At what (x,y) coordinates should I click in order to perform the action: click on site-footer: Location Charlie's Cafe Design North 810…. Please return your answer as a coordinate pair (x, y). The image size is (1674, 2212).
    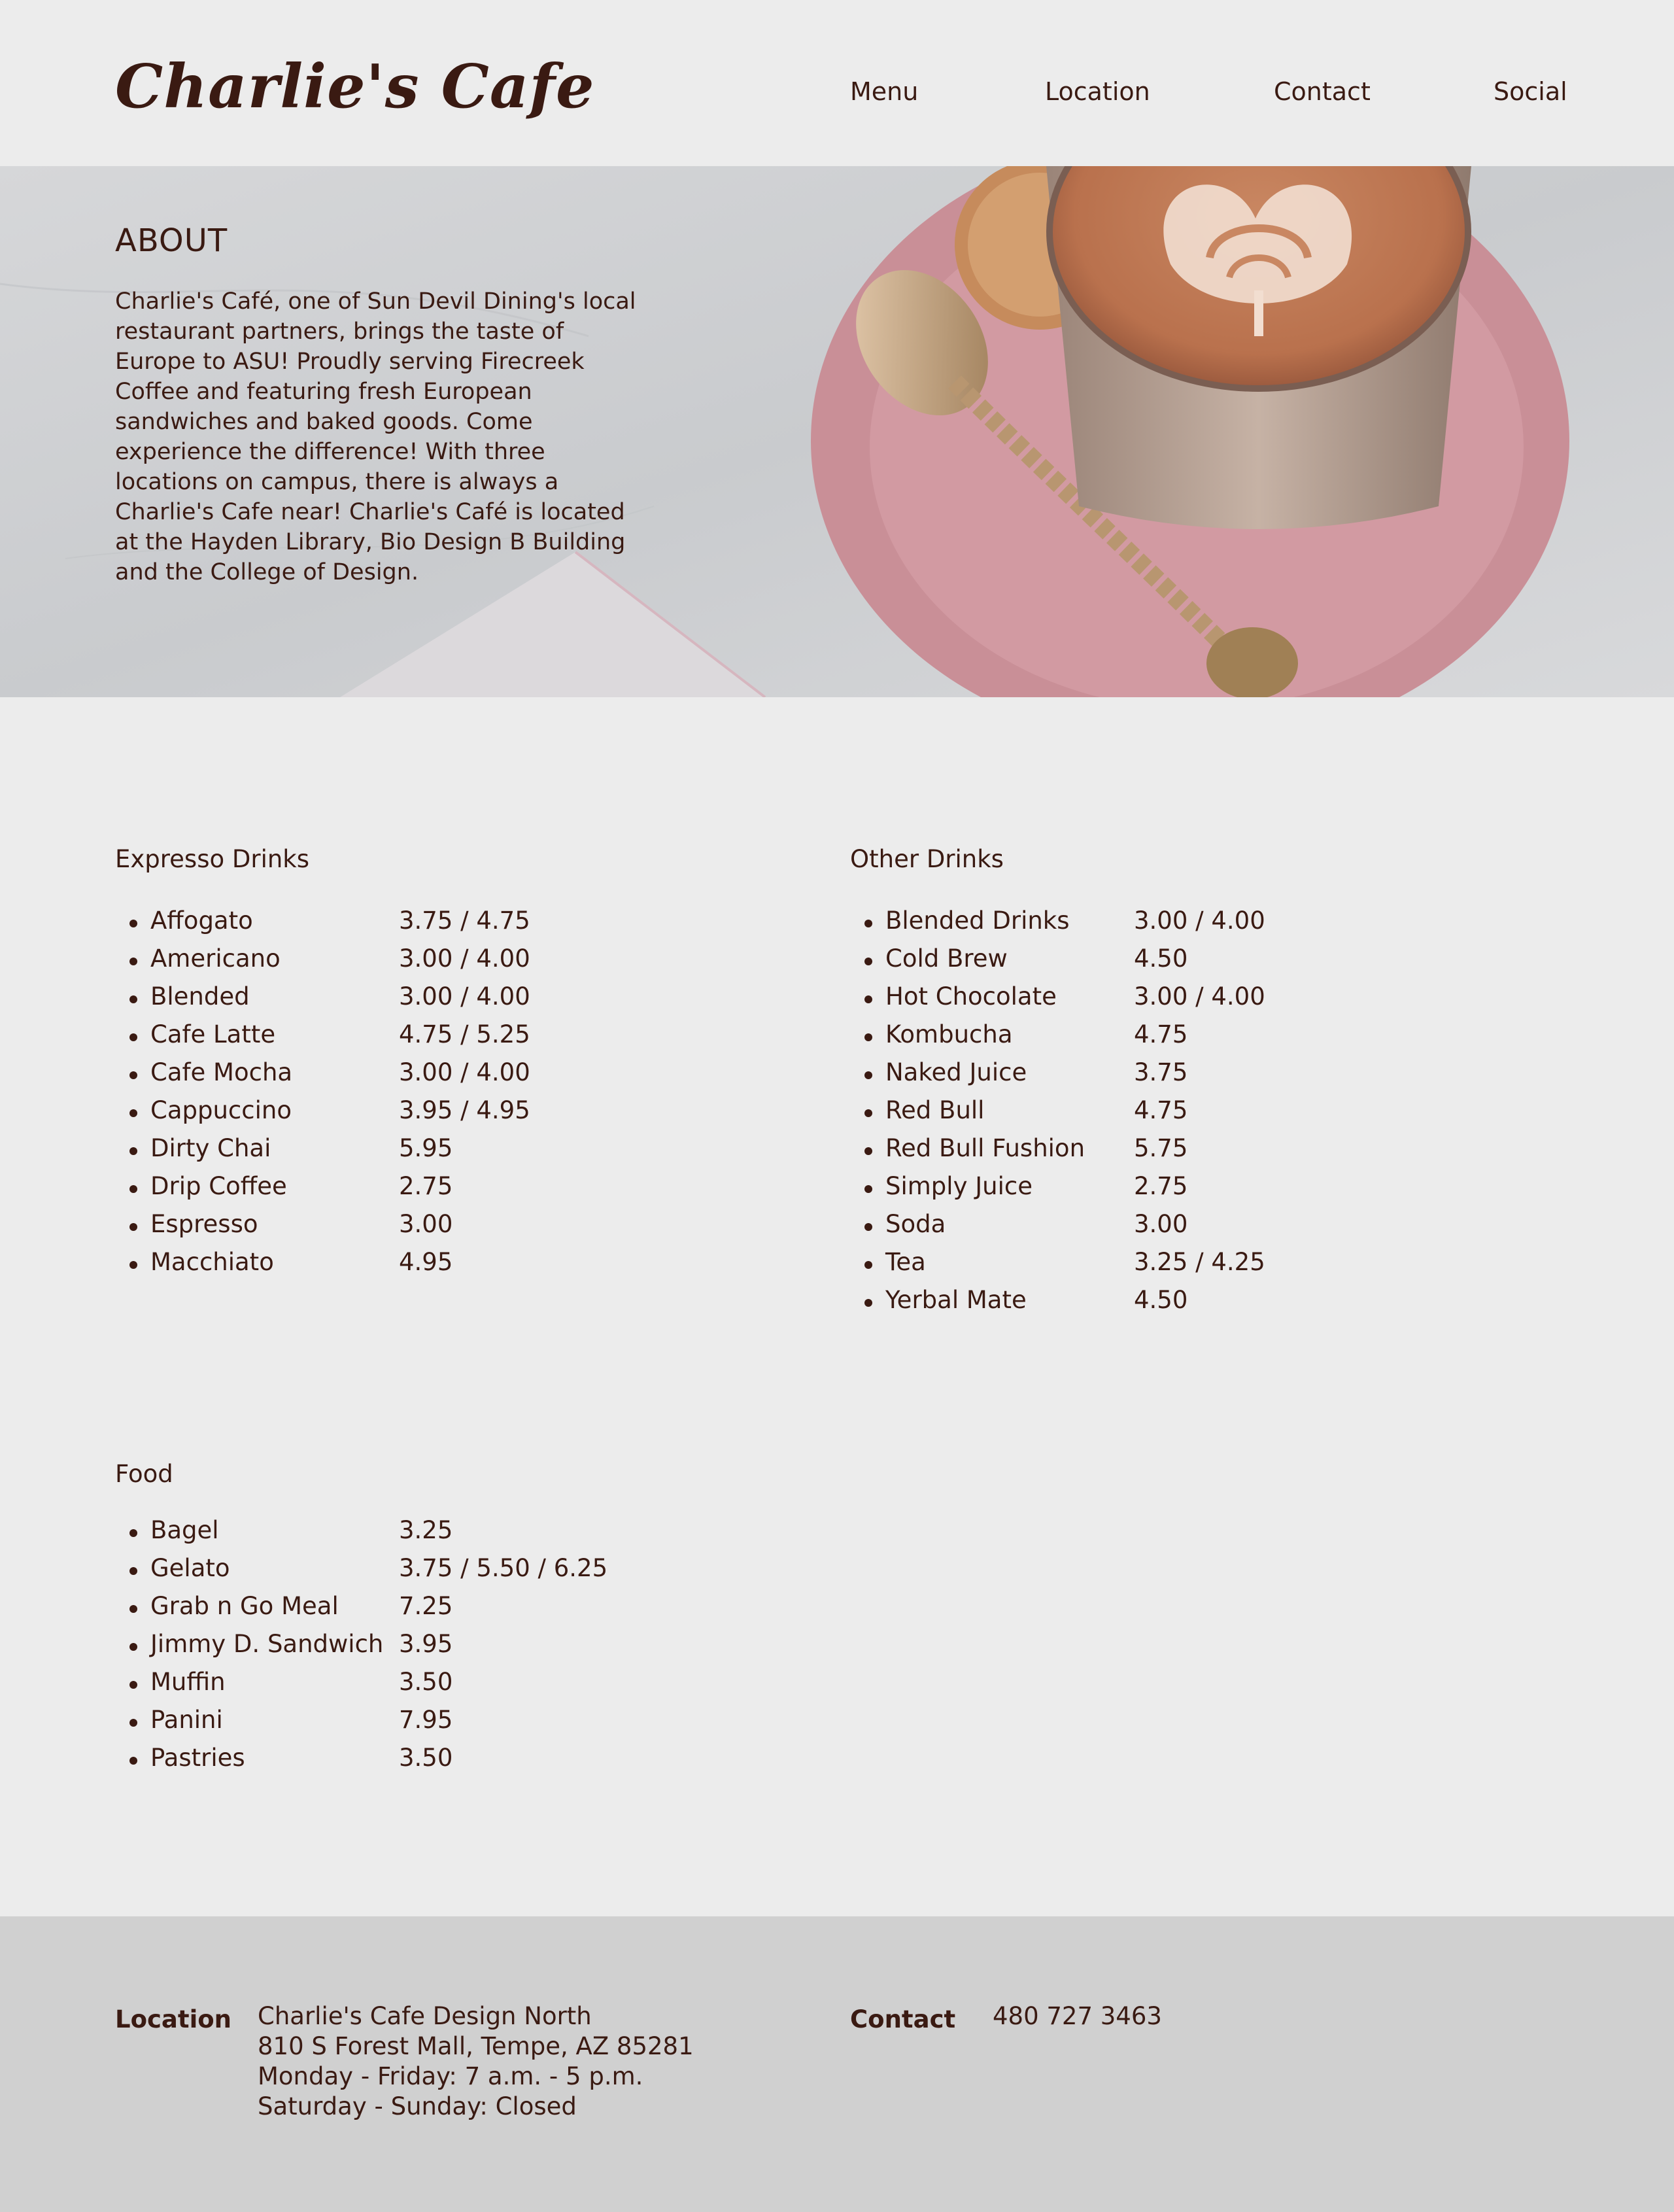
    Looking at the image, I should click on (837, 2064).